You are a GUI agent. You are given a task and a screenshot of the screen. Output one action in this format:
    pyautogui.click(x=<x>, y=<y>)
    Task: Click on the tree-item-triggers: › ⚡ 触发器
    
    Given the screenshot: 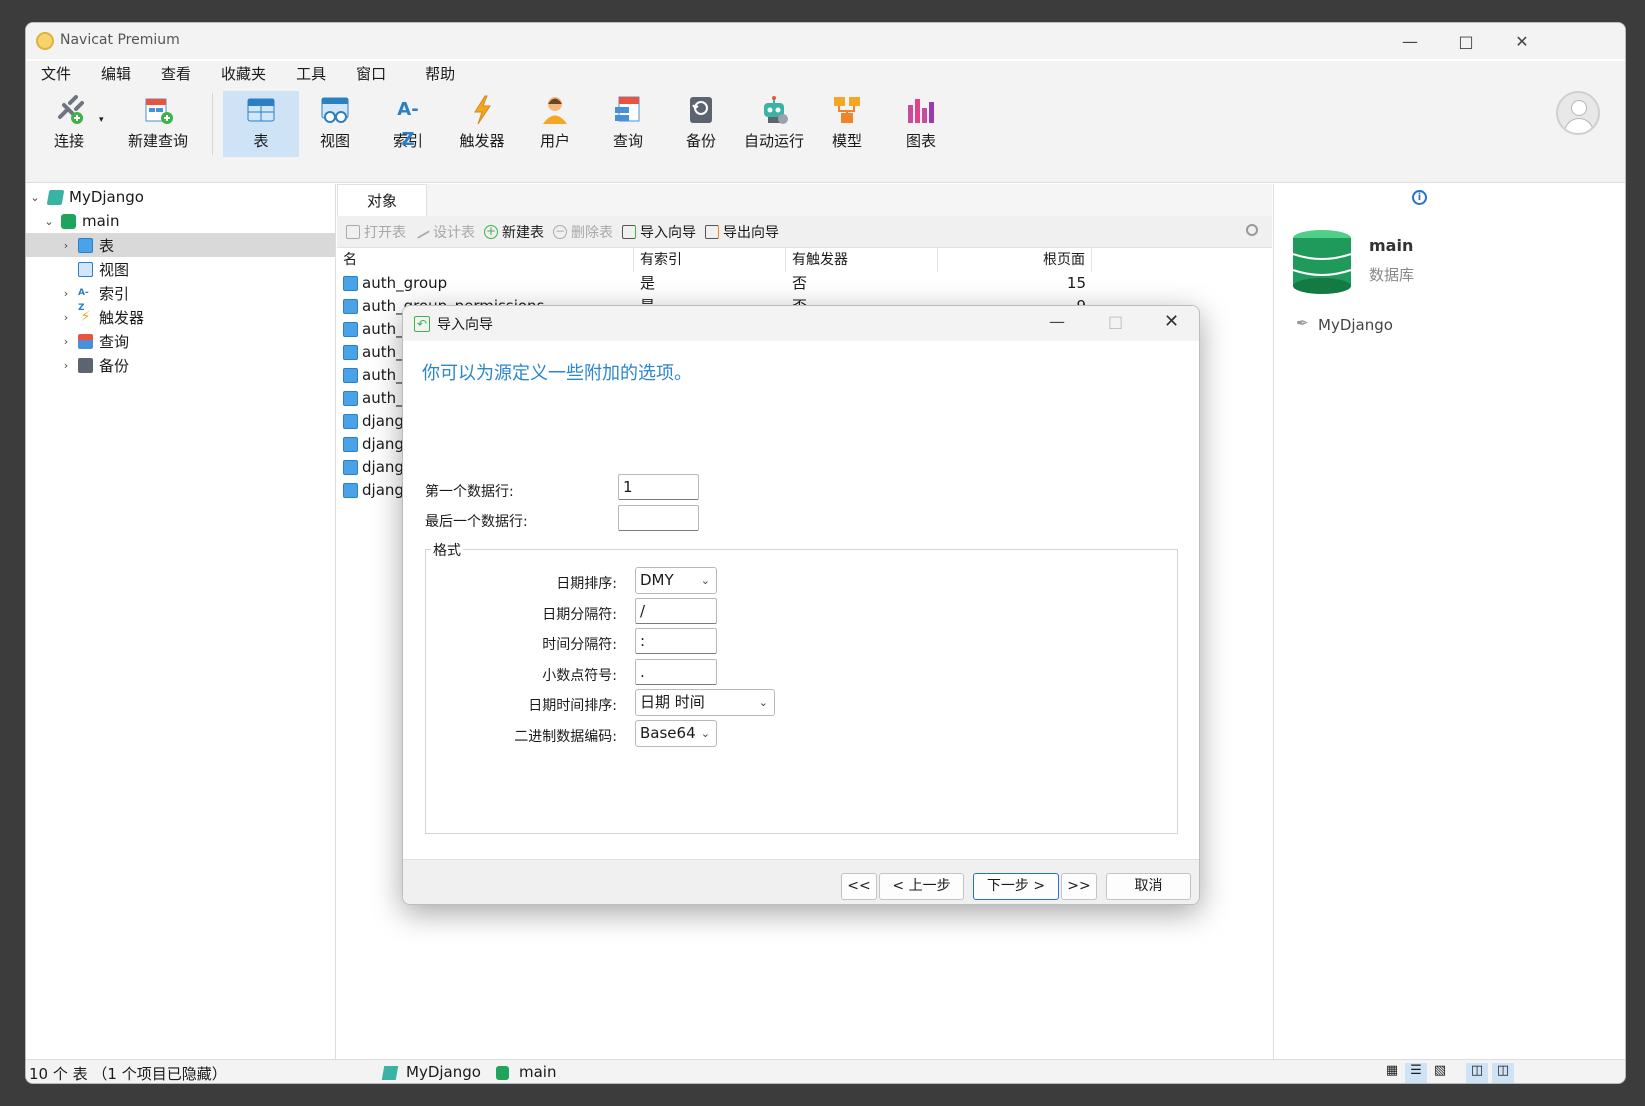 What is the action you would take?
    pyautogui.click(x=180, y=317)
    